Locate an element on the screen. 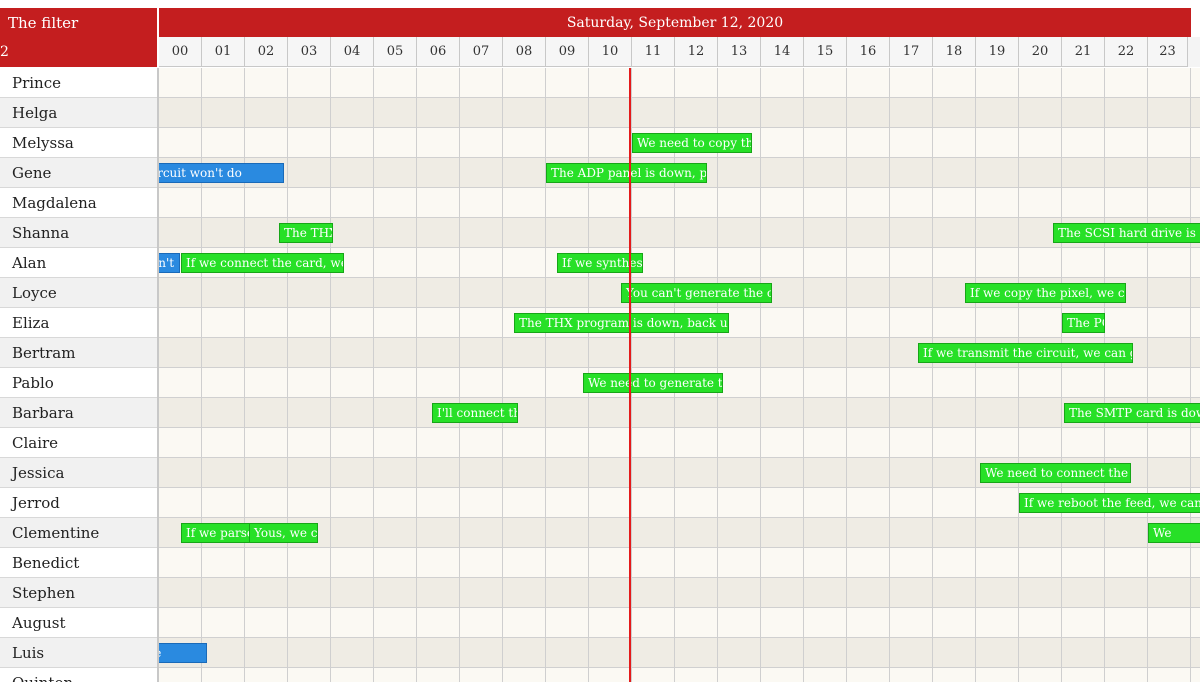 The height and width of the screenshot is (682, 1200). event-block: ing the circuit won't do is located at coordinates (221, 173).